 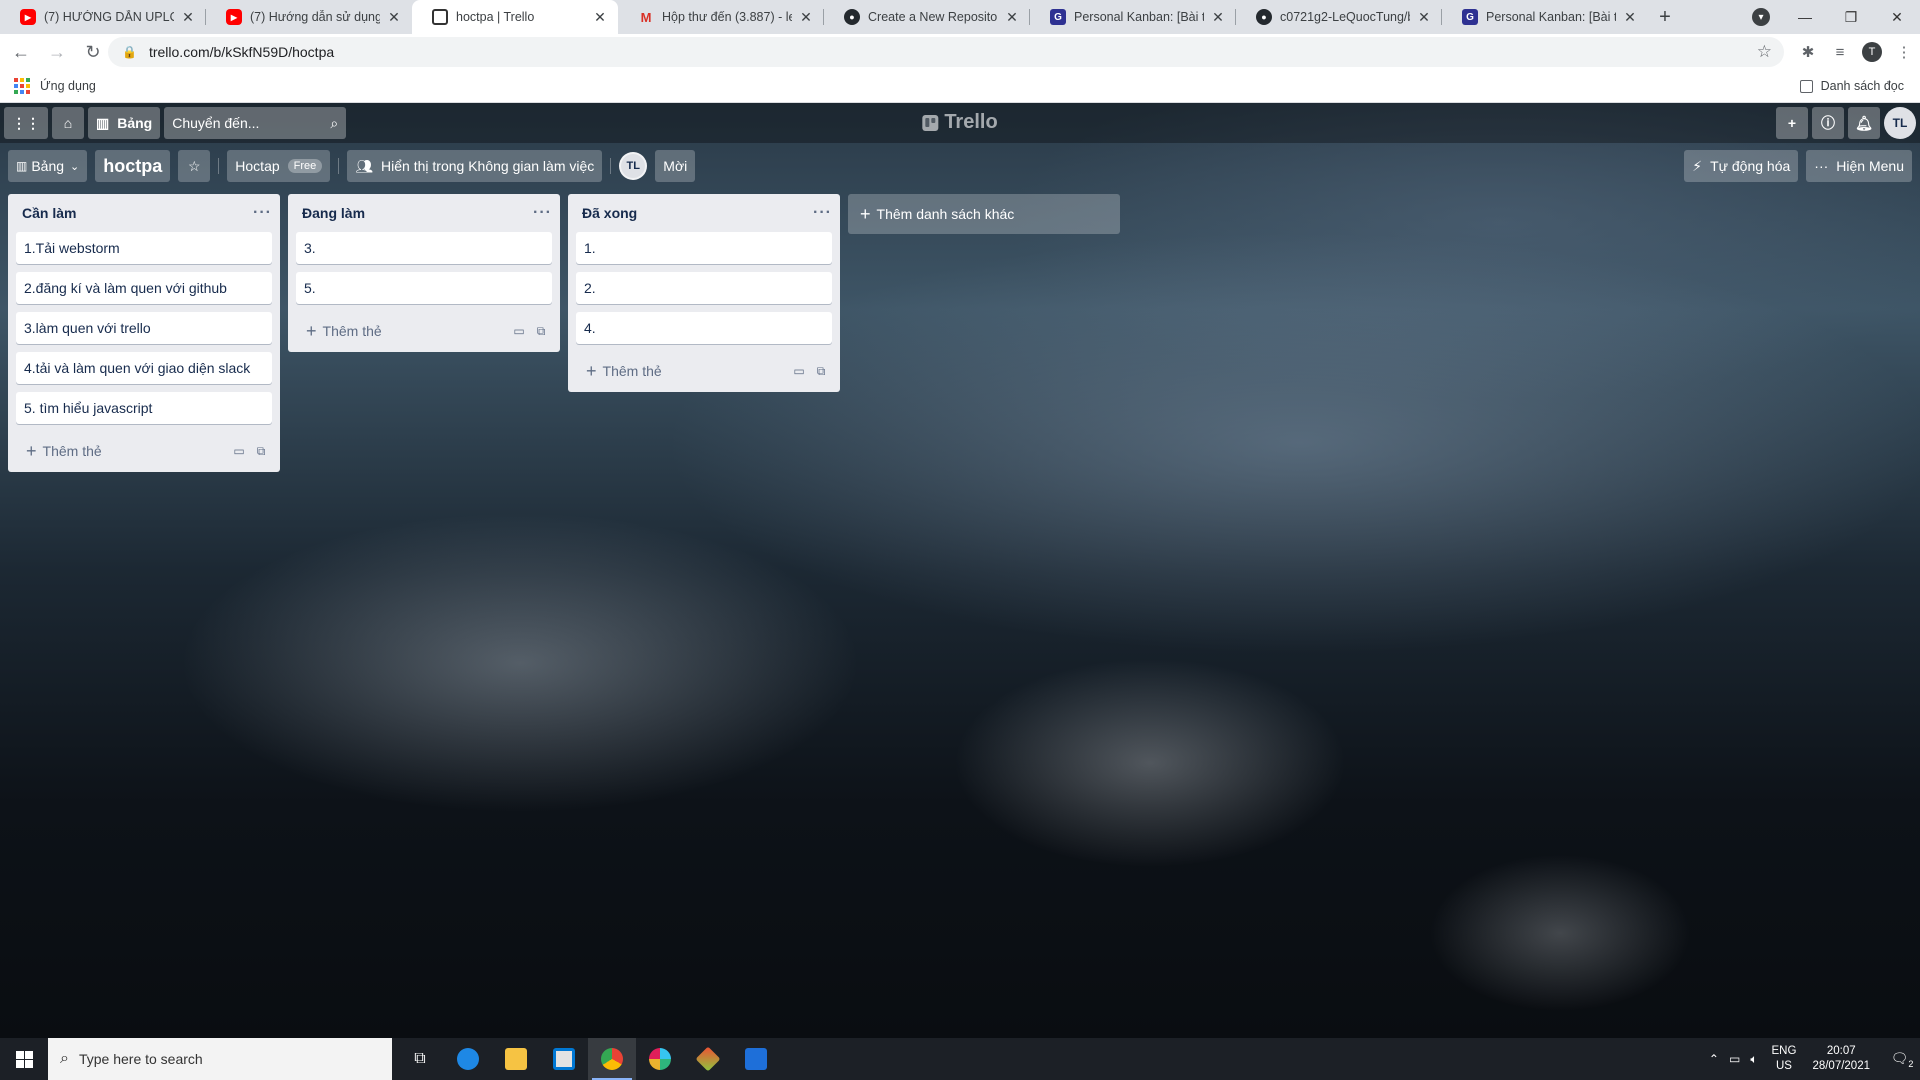 What do you see at coordinates (1851, 17) in the screenshot?
I see `restore-icon: ❐` at bounding box center [1851, 17].